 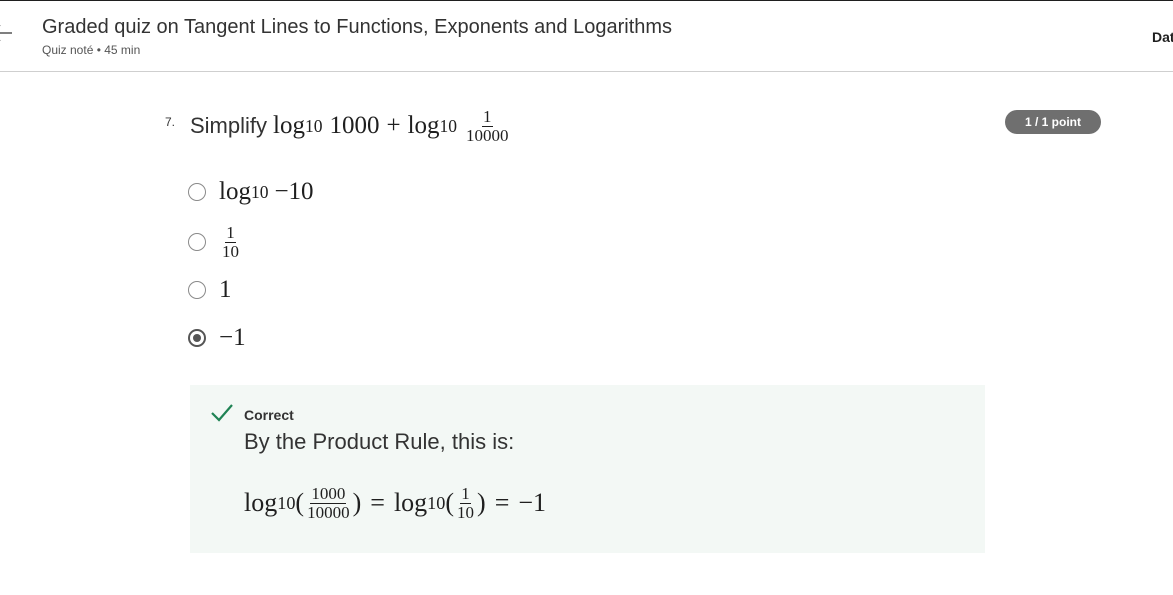 What do you see at coordinates (481, 503) in the screenshot?
I see `close-paren-2: )` at bounding box center [481, 503].